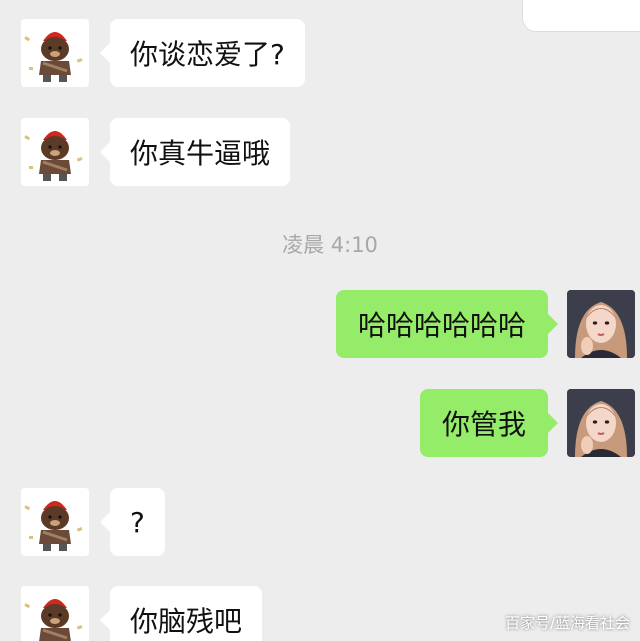  I want to click on incoming-message-bubble: 你谈恋爱了?, so click(202, 53).